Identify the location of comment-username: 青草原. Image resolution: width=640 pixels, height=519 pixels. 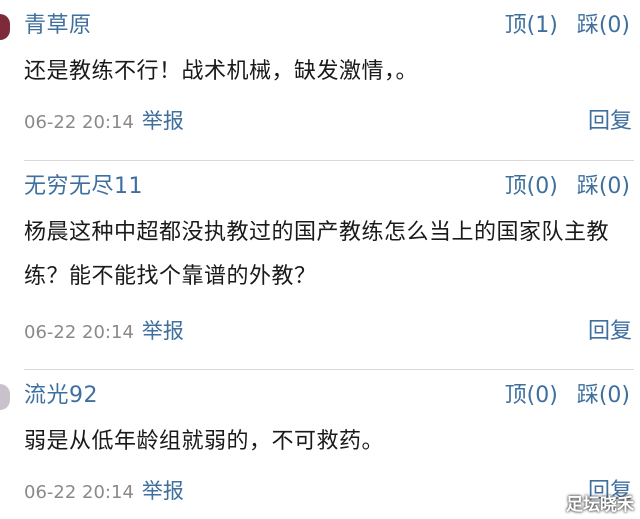
(58, 23).